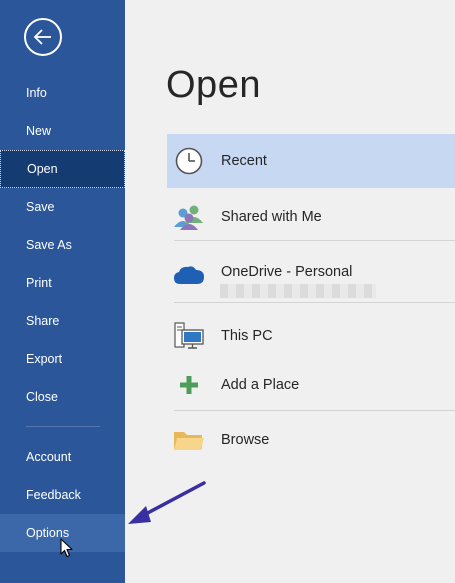 The image size is (455, 583). What do you see at coordinates (311, 161) in the screenshot?
I see `location-recent: Recent` at bounding box center [311, 161].